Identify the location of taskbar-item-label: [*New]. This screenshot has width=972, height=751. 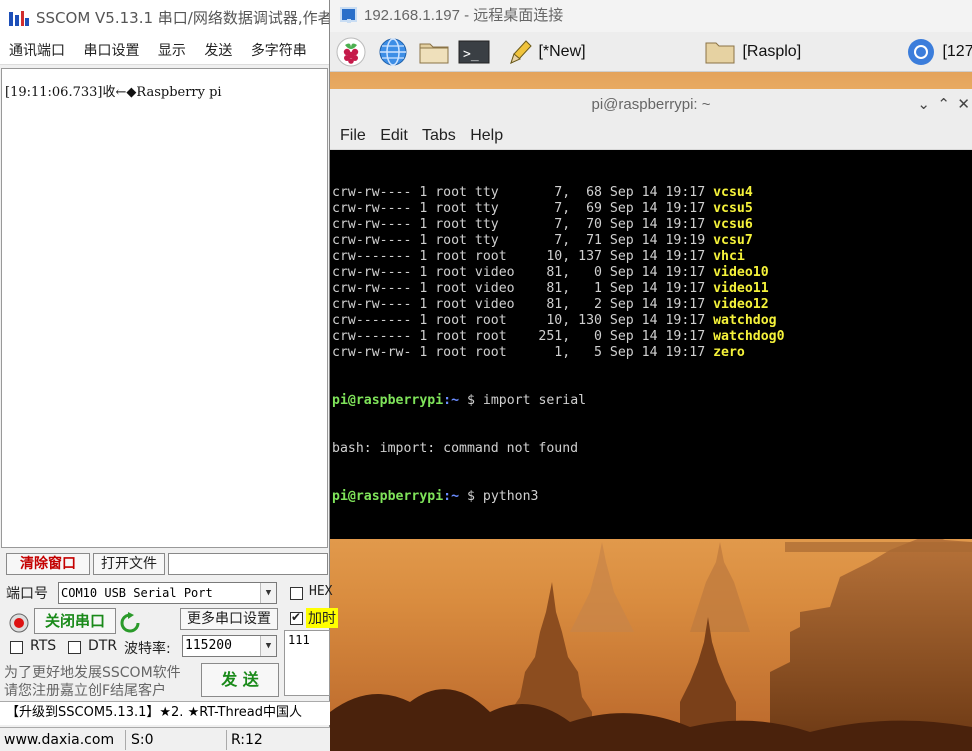
(562, 51).